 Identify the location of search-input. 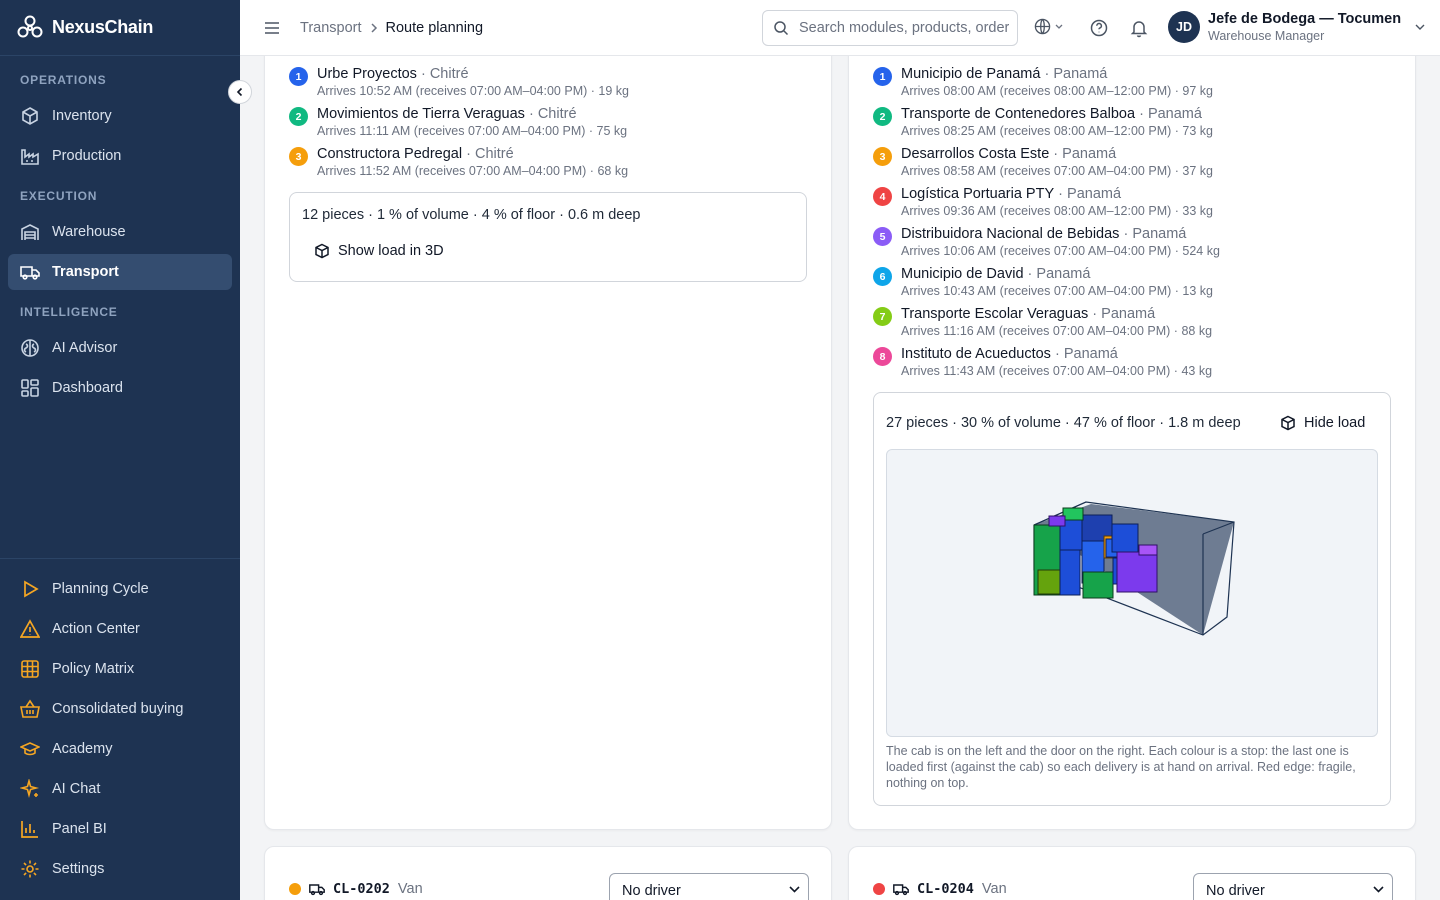
(904, 28).